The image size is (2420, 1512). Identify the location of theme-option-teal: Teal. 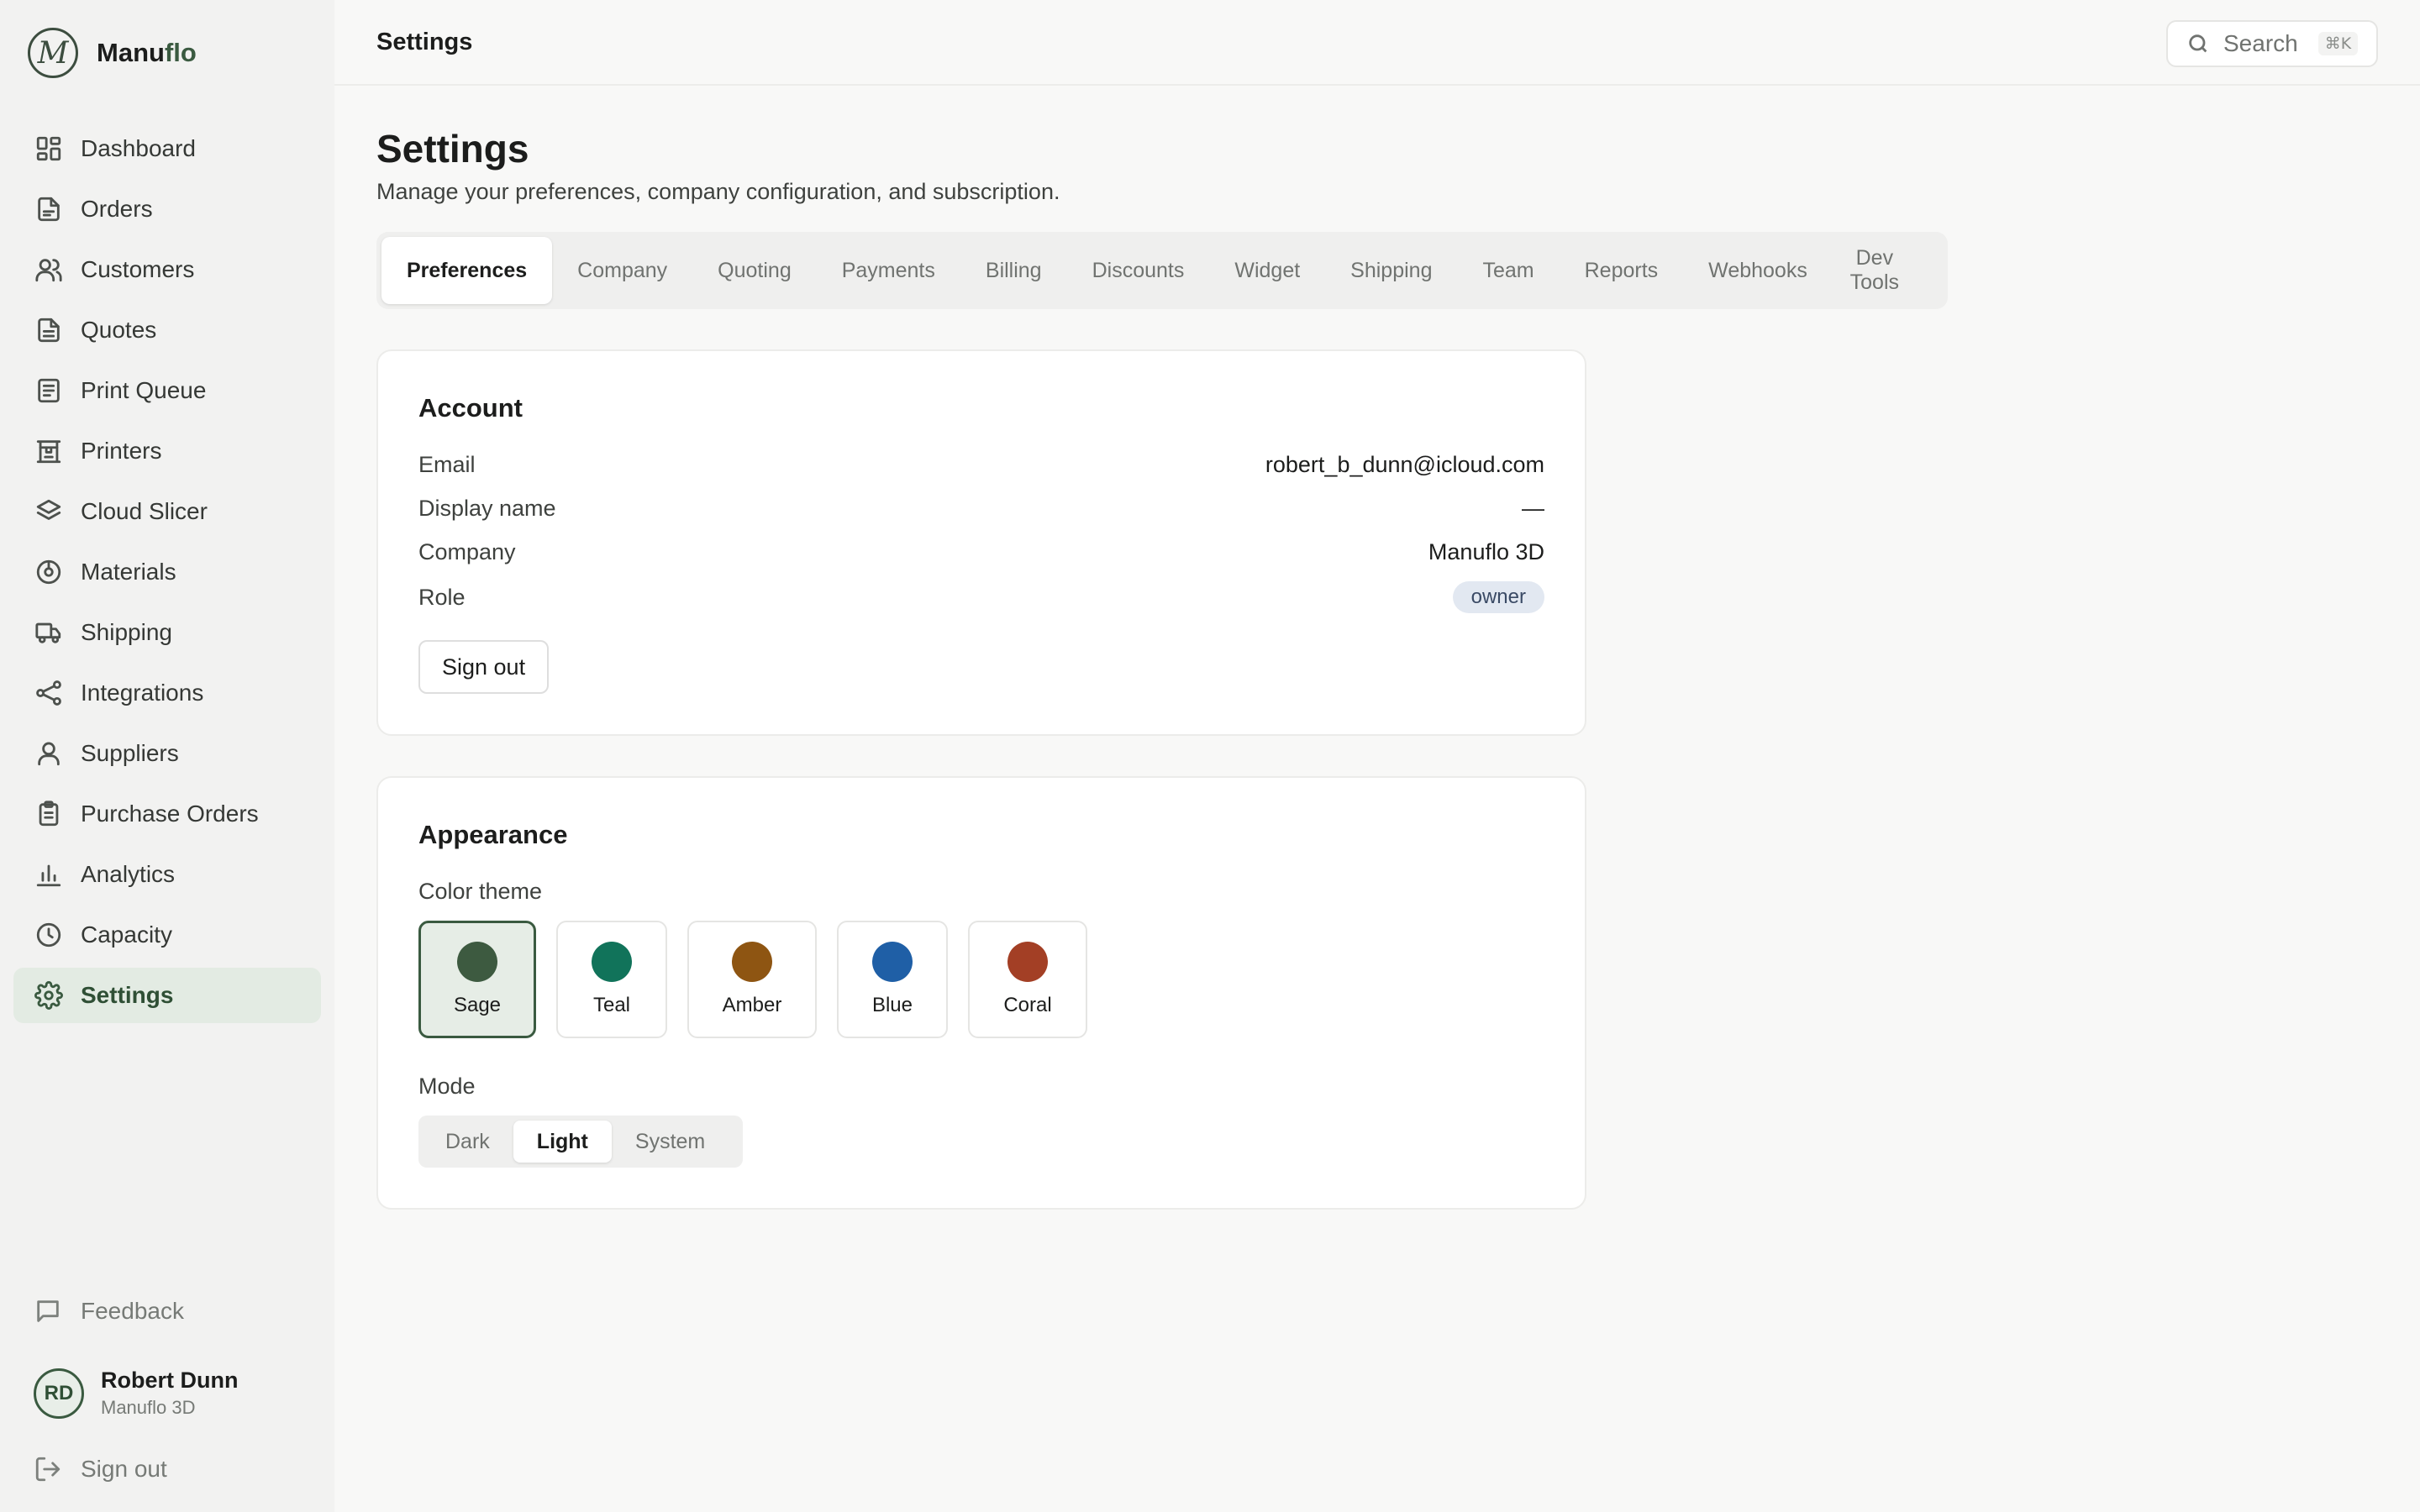
(612, 979).